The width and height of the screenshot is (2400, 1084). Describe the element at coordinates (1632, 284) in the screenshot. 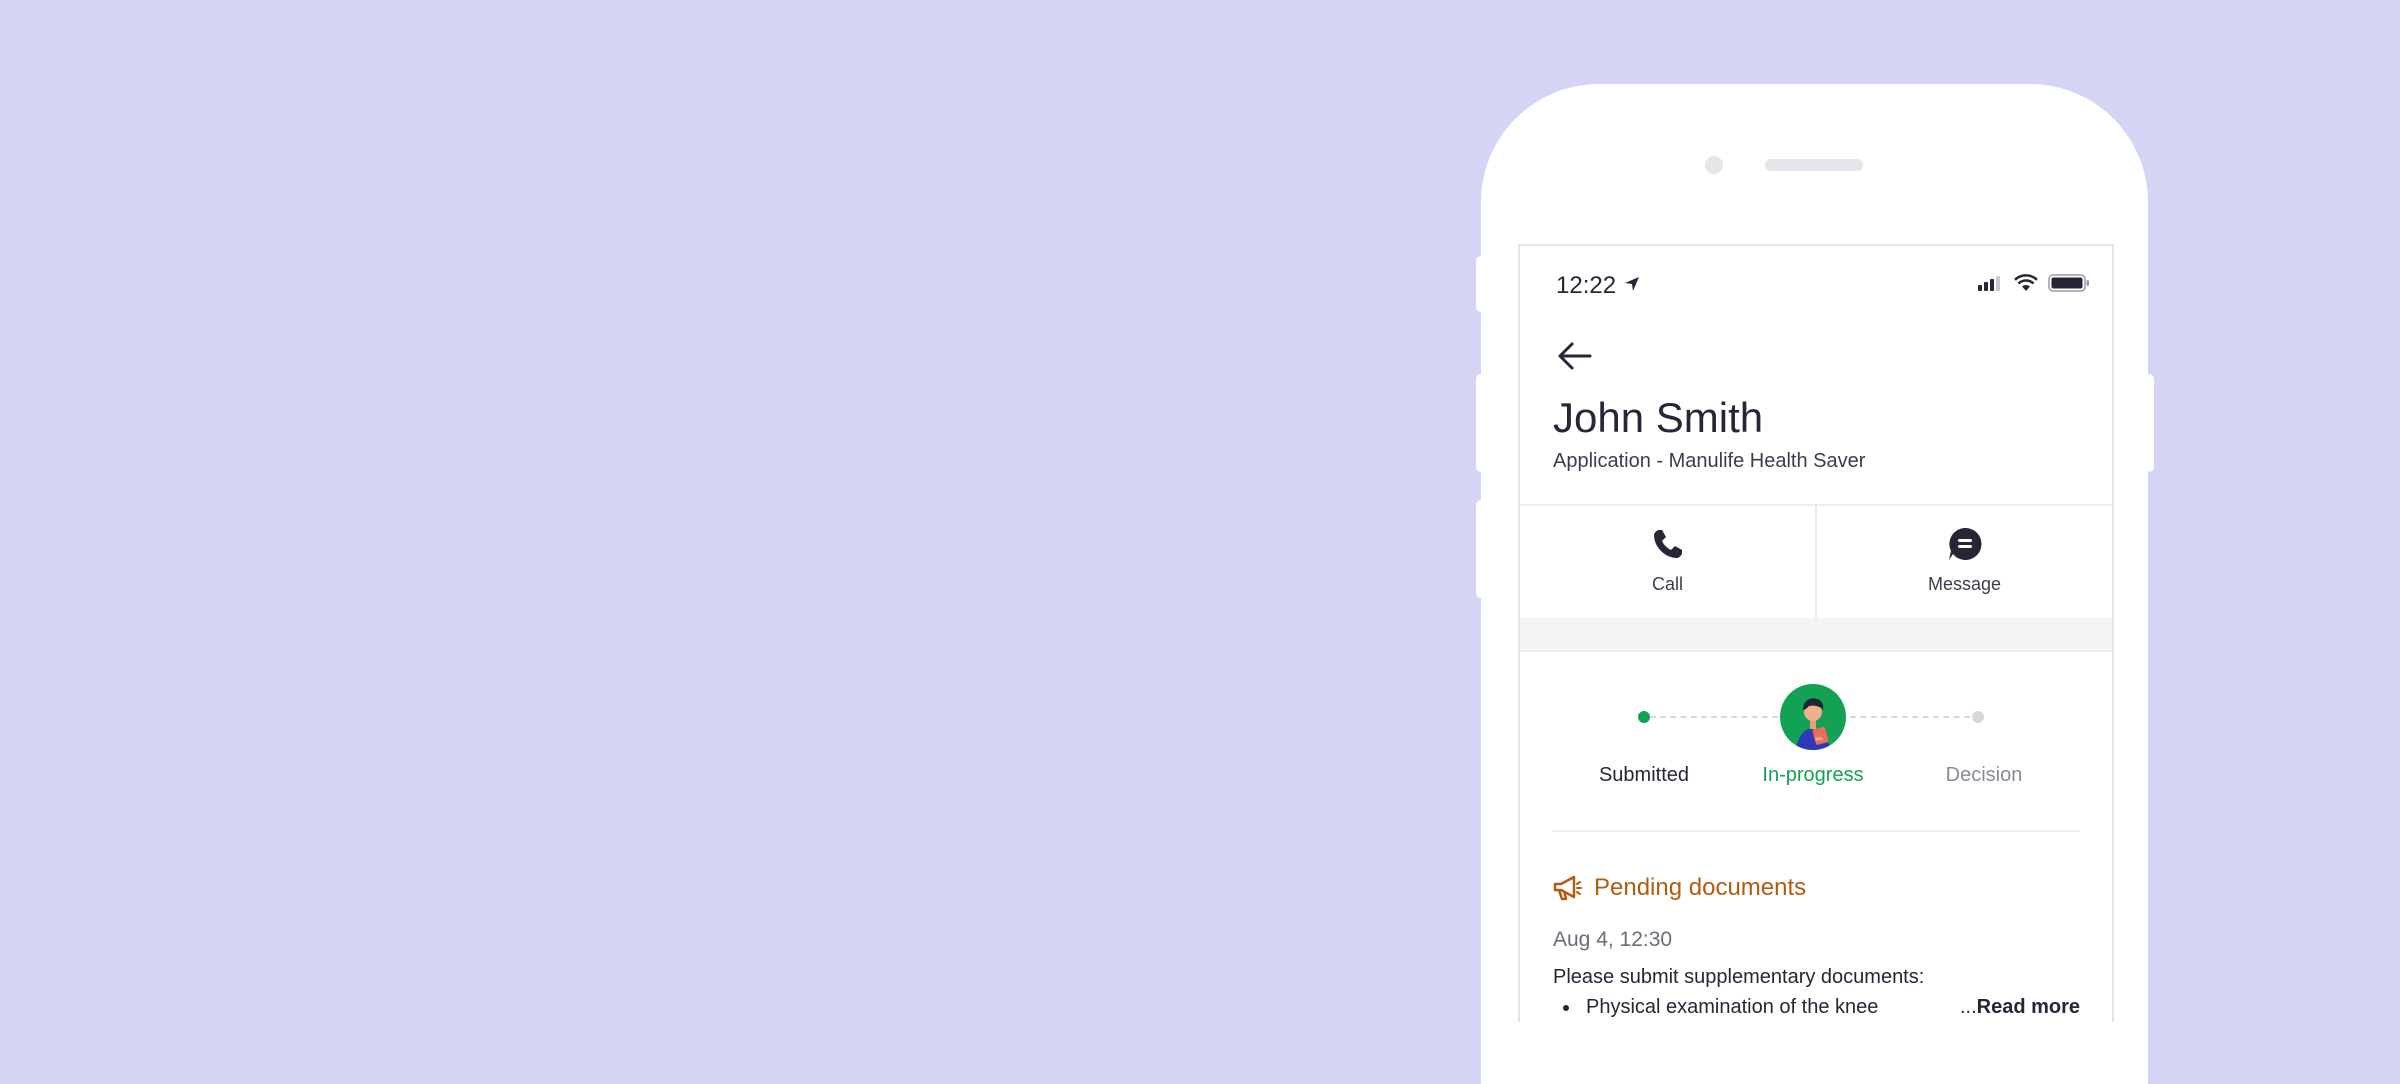

I see `location-arrow-icon` at that location.